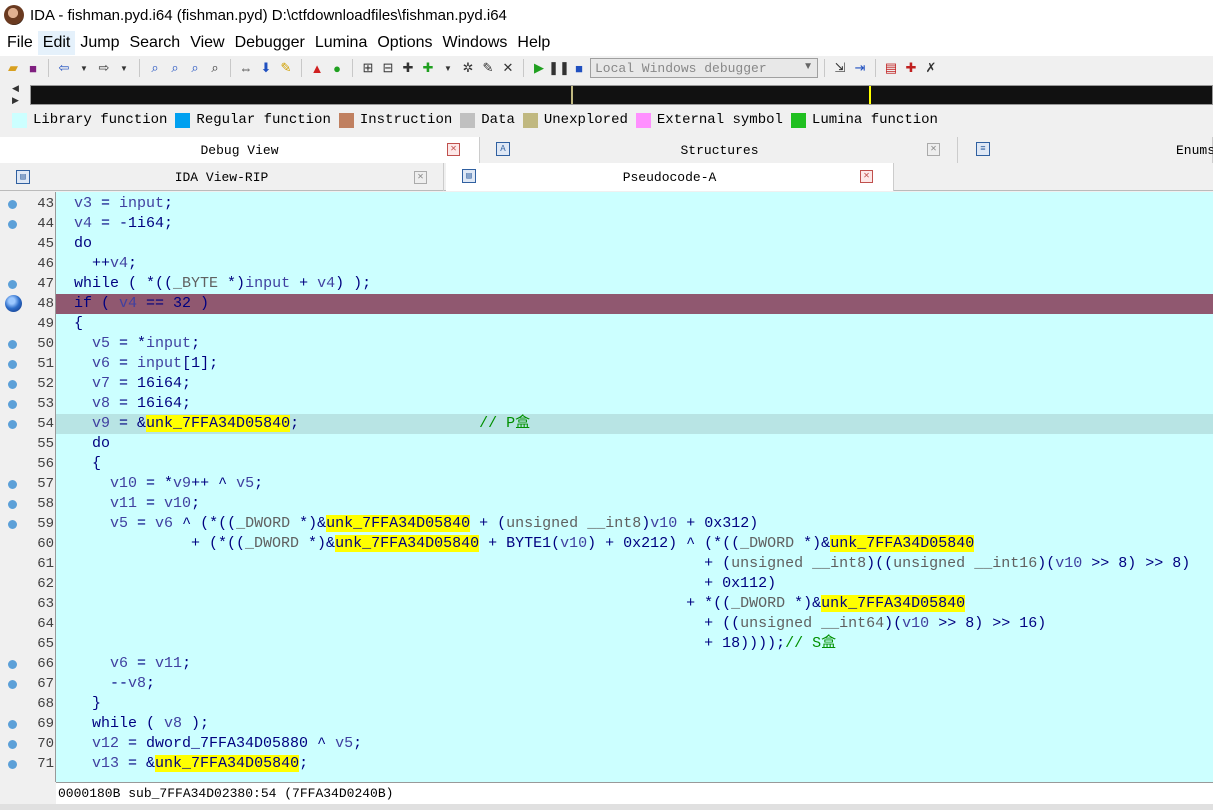  I want to click on gear-icon: ✲, so click(468, 68).